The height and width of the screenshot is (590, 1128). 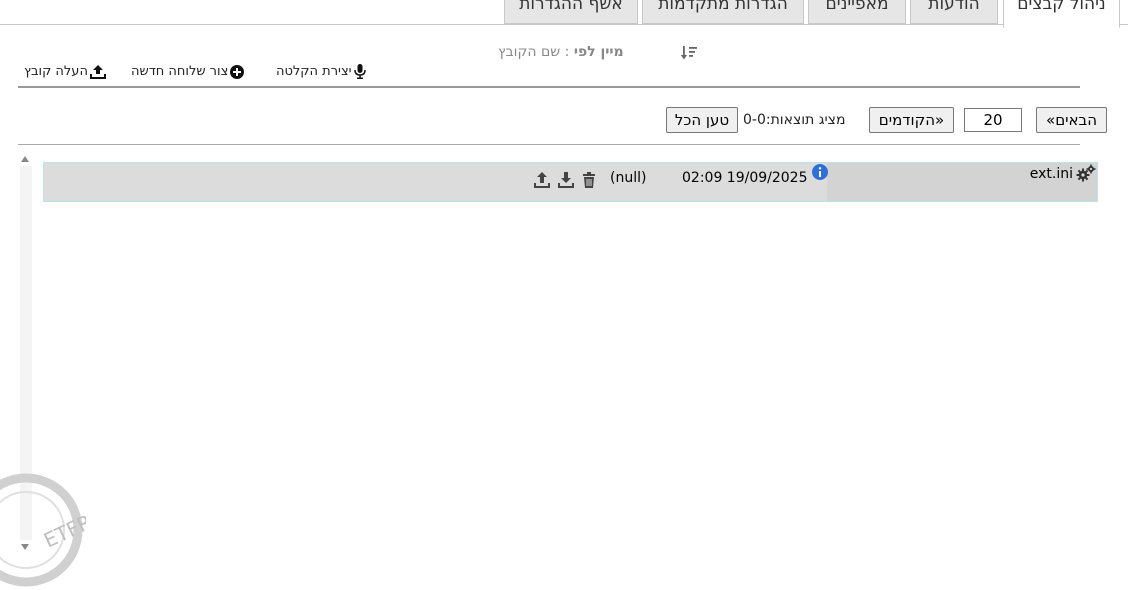 What do you see at coordinates (571, 12) in the screenshot?
I see `tab-settings-wizard: אשף ההגדרות` at bounding box center [571, 12].